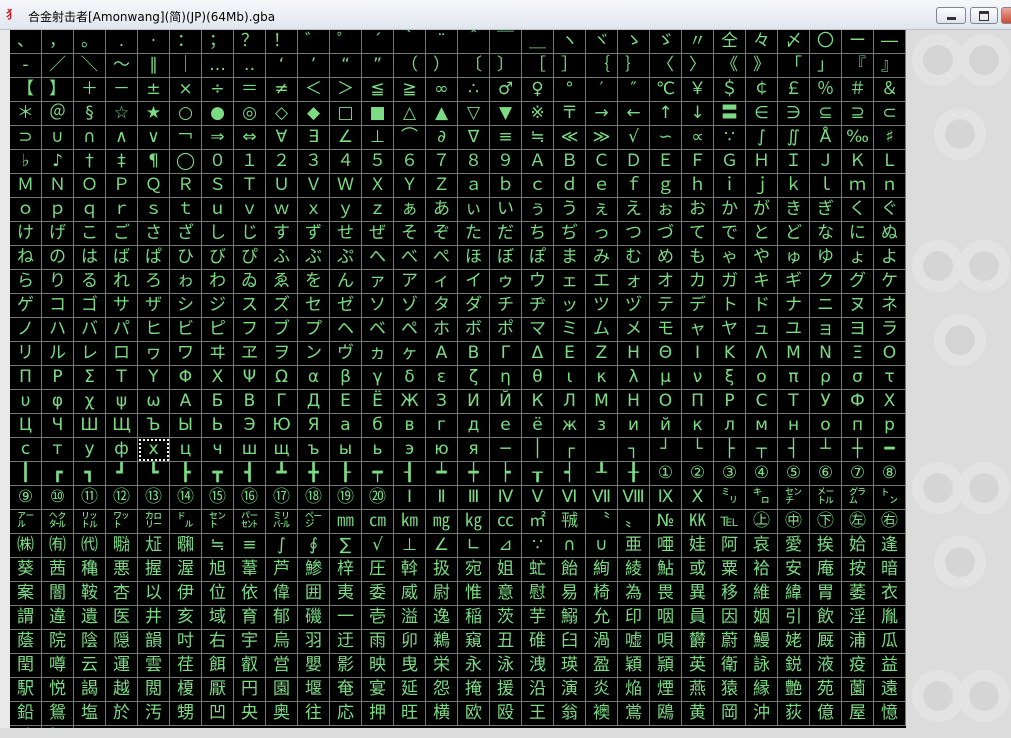  Describe the element at coordinates (666, 714) in the screenshot. I see `font-tile: 鴎` at that location.